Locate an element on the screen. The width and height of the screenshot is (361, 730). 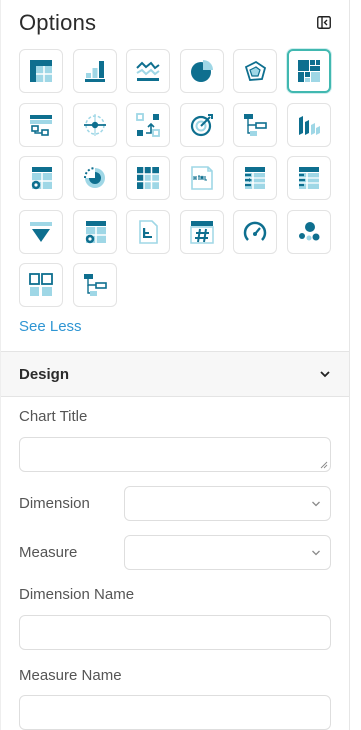
chart-type-gauge is located at coordinates (255, 231).